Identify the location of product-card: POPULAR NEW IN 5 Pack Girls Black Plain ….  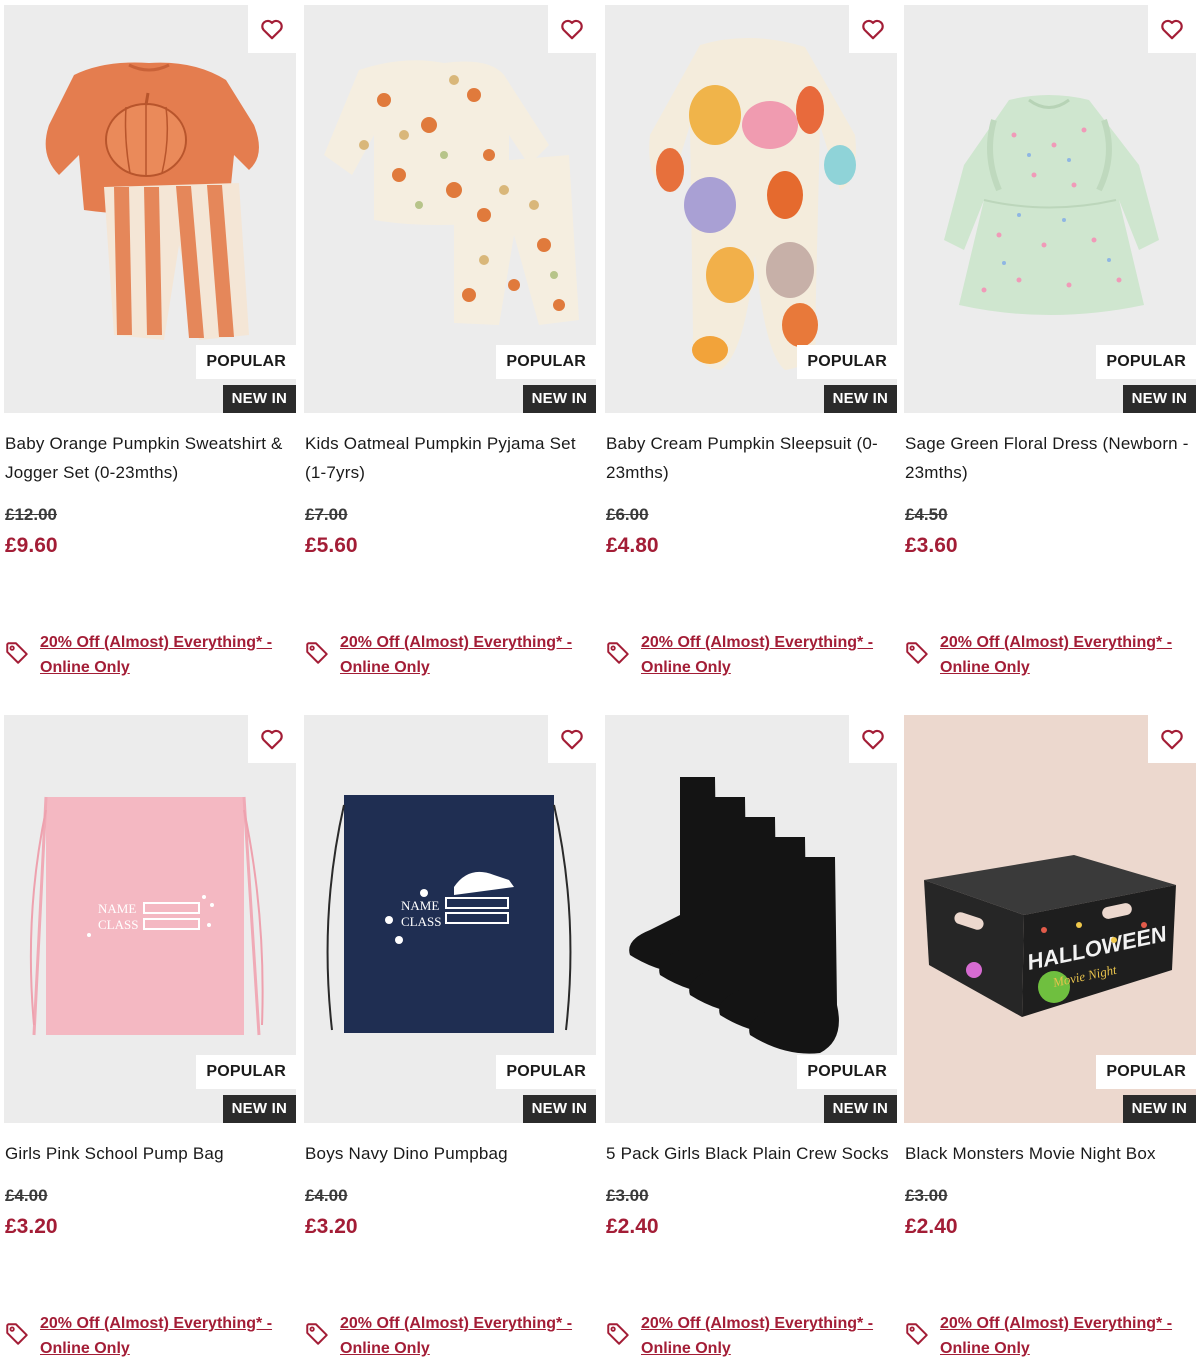
(751, 1036).